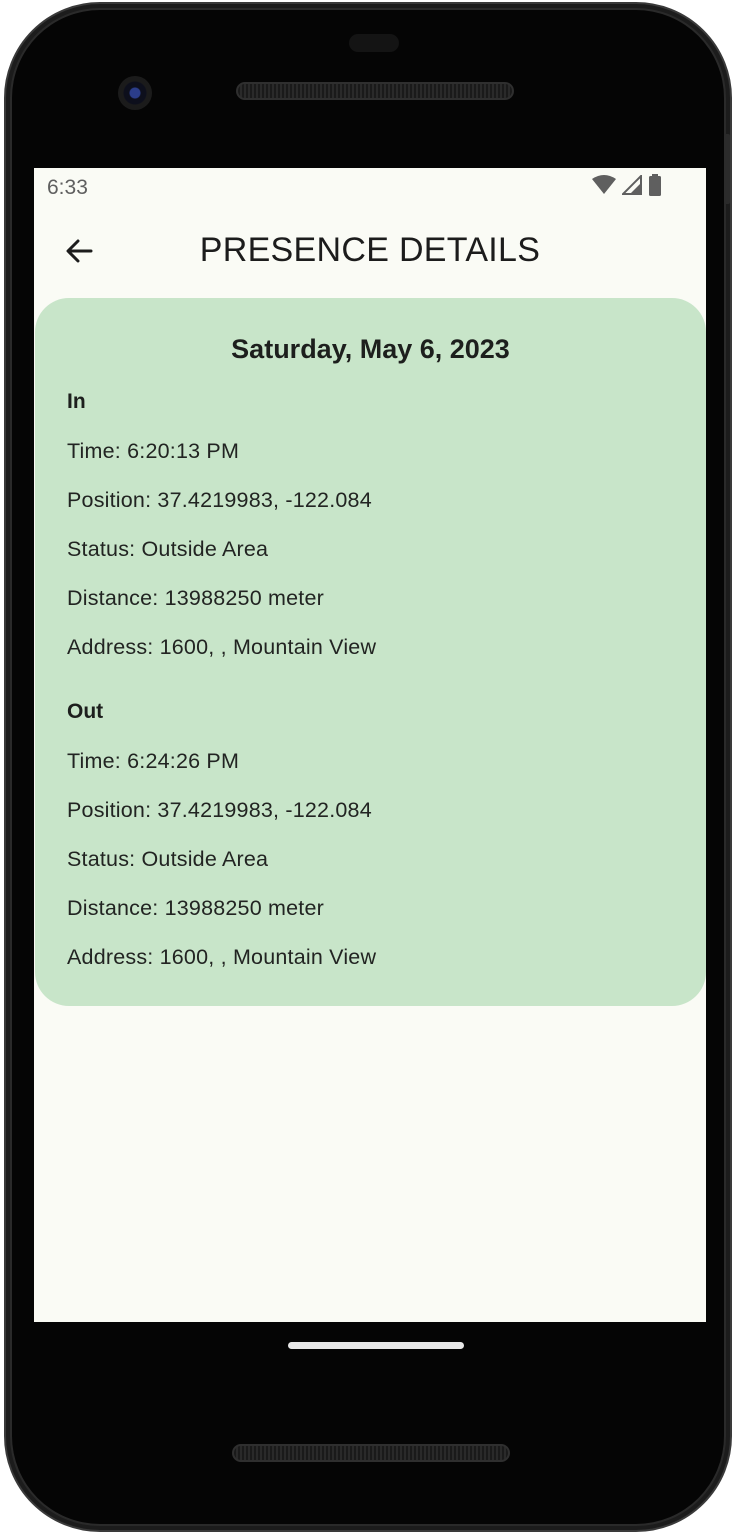 Image resolution: width=736 pixels, height=1536 pixels. What do you see at coordinates (376, 1345) in the screenshot?
I see `home-indicator` at bounding box center [376, 1345].